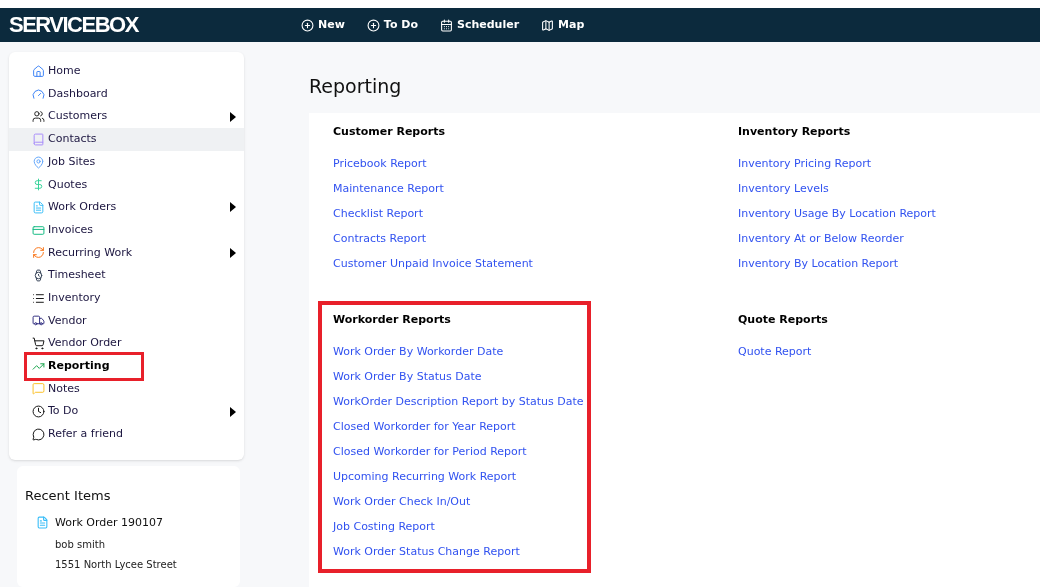 The height and width of the screenshot is (587, 1040). I want to click on report-link: Closed Workorder for Period Report, so click(430, 451).